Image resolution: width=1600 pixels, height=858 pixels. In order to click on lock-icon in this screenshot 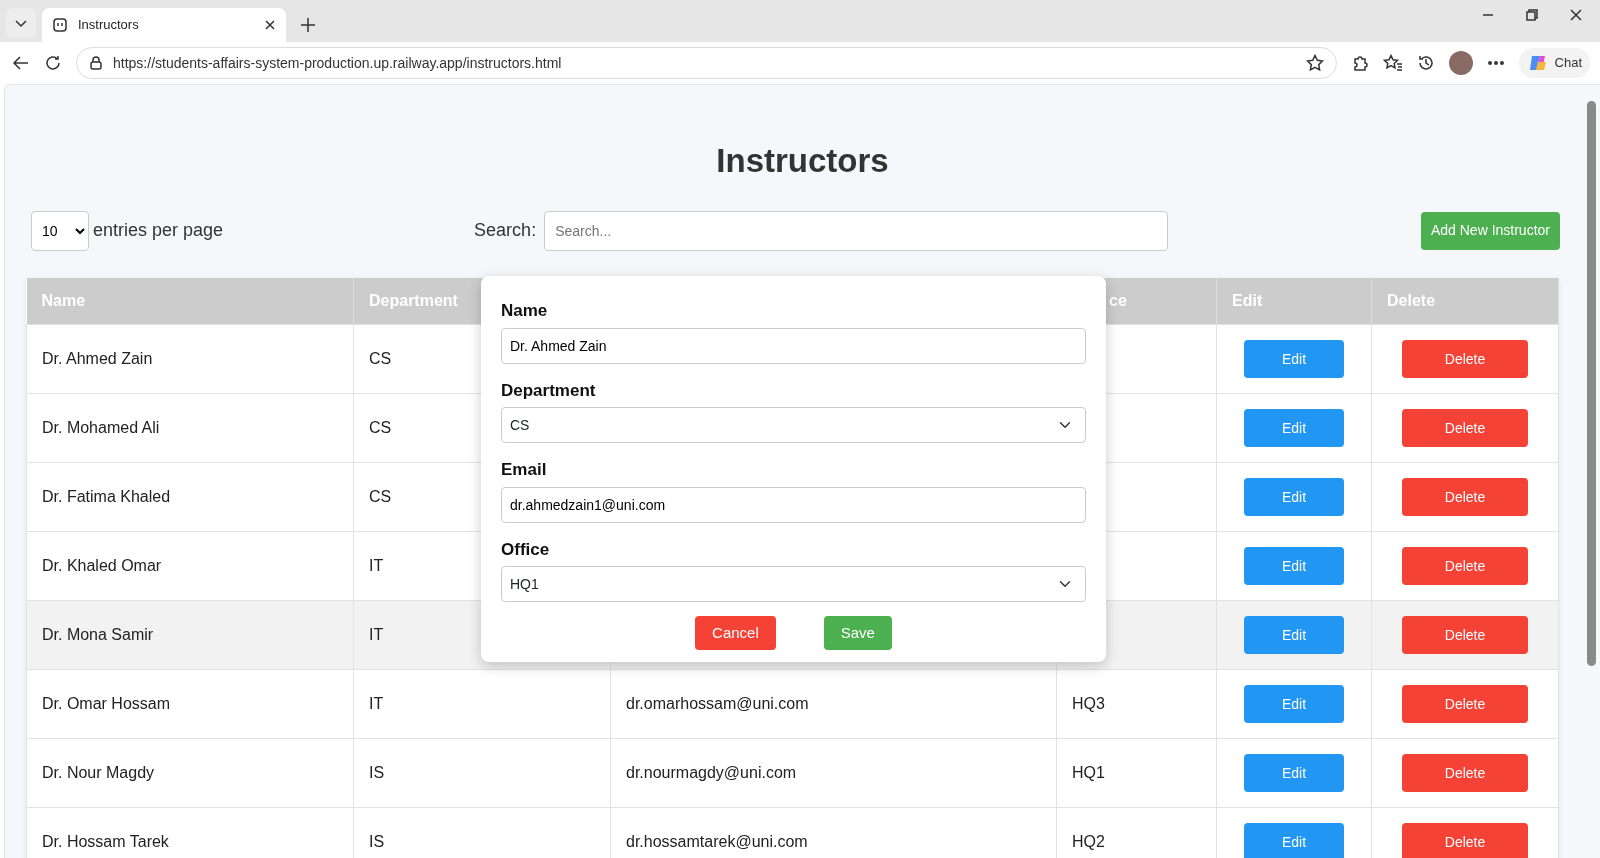, I will do `click(96, 63)`.